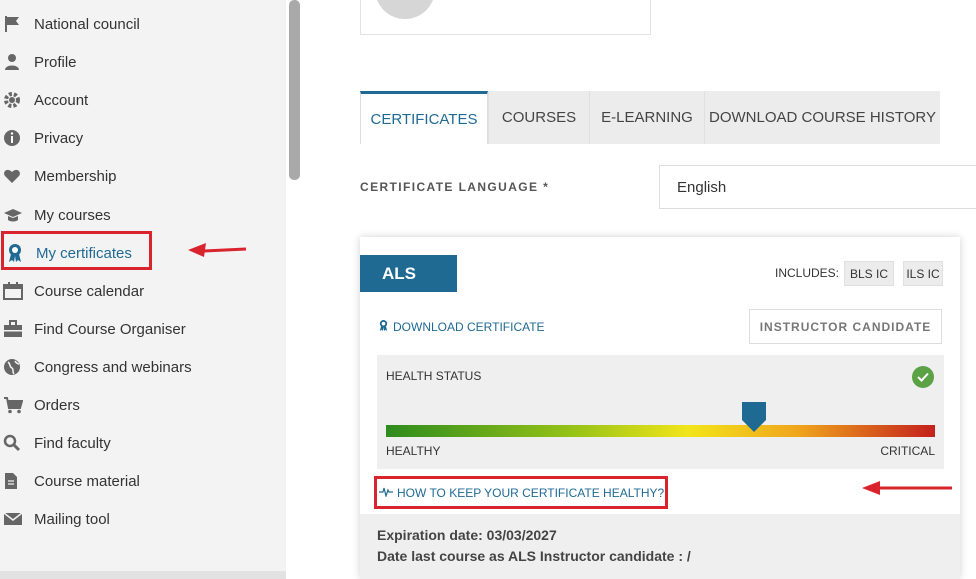 The width and height of the screenshot is (976, 579). Describe the element at coordinates (17, 367) in the screenshot. I see `globe-icon` at that location.